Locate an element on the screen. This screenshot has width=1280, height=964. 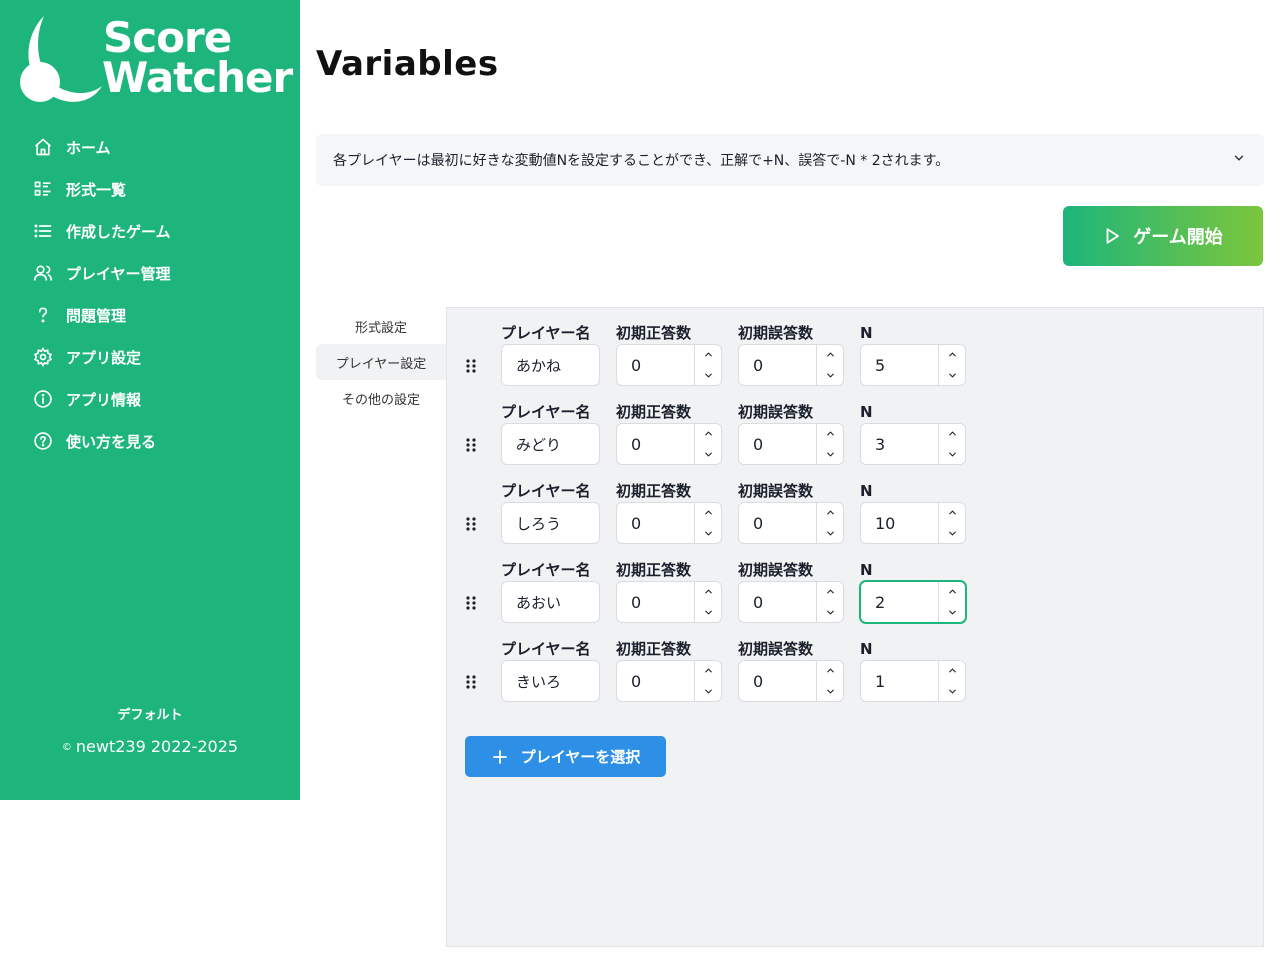
sidebar-item-label: 使い方を見る is located at coordinates (111, 441).